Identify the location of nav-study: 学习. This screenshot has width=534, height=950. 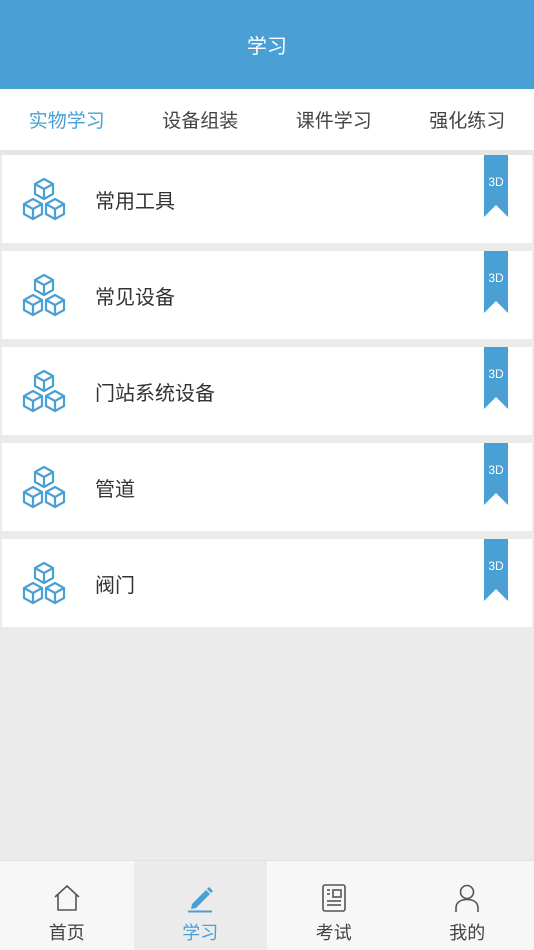
(200, 905).